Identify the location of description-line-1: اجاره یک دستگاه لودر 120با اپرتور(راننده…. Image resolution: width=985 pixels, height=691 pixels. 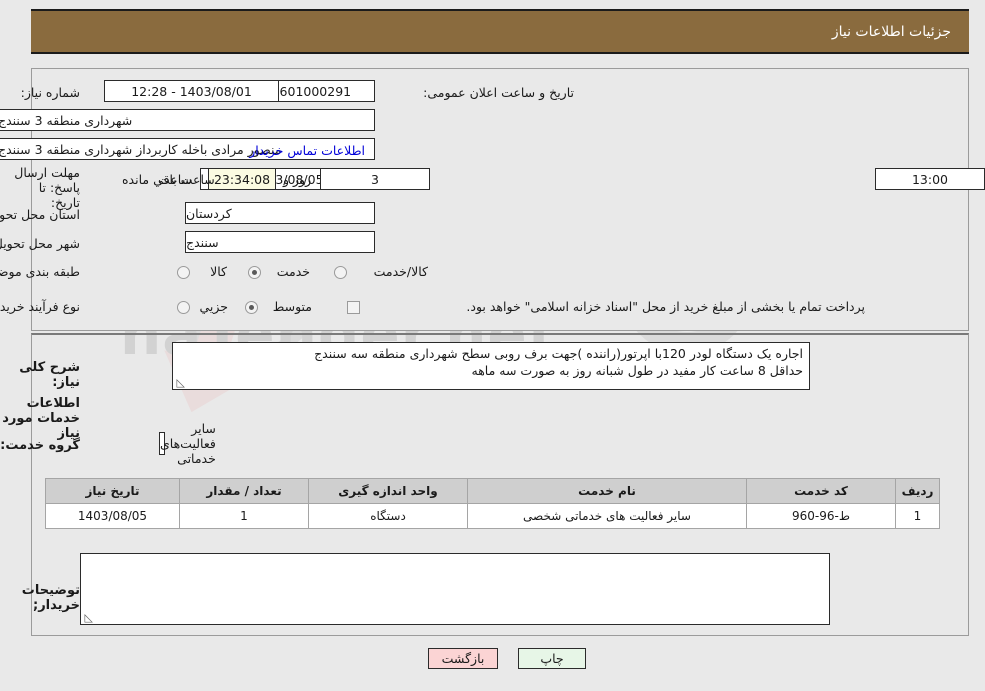
(558, 353).